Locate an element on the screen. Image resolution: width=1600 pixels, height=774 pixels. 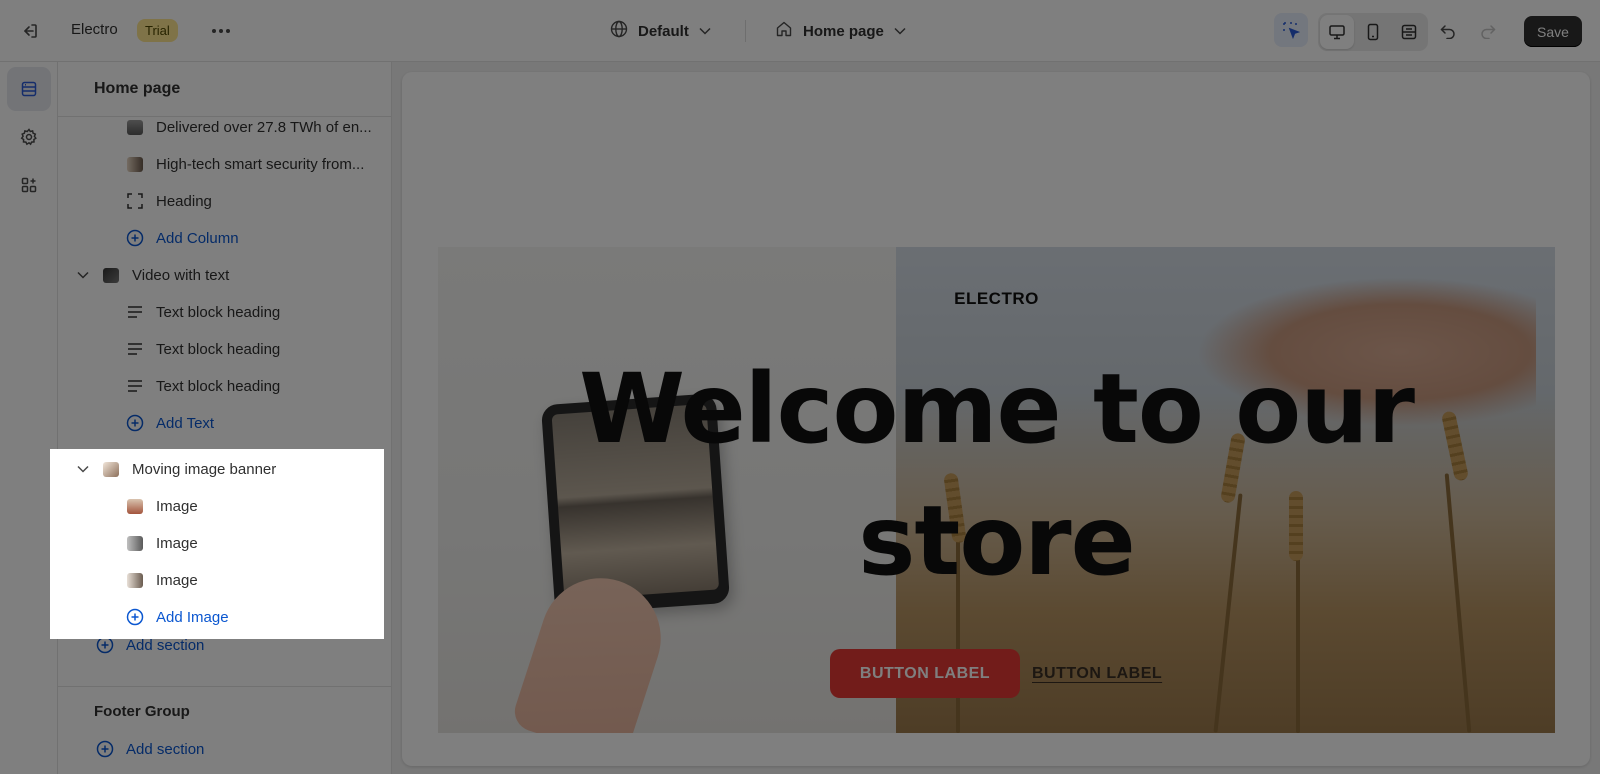
add-label: Add Image is located at coordinates (192, 617).